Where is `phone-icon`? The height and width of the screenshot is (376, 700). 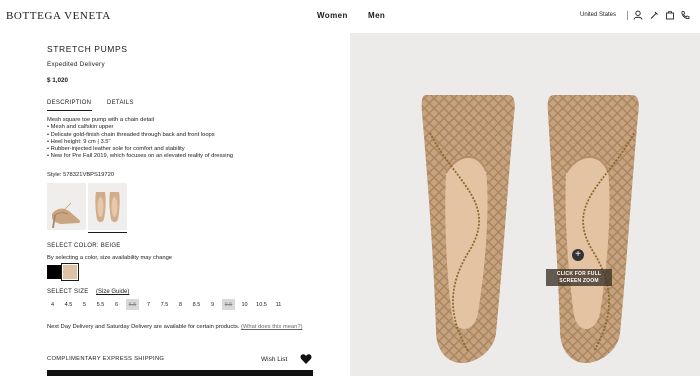
phone-icon is located at coordinates (685, 15).